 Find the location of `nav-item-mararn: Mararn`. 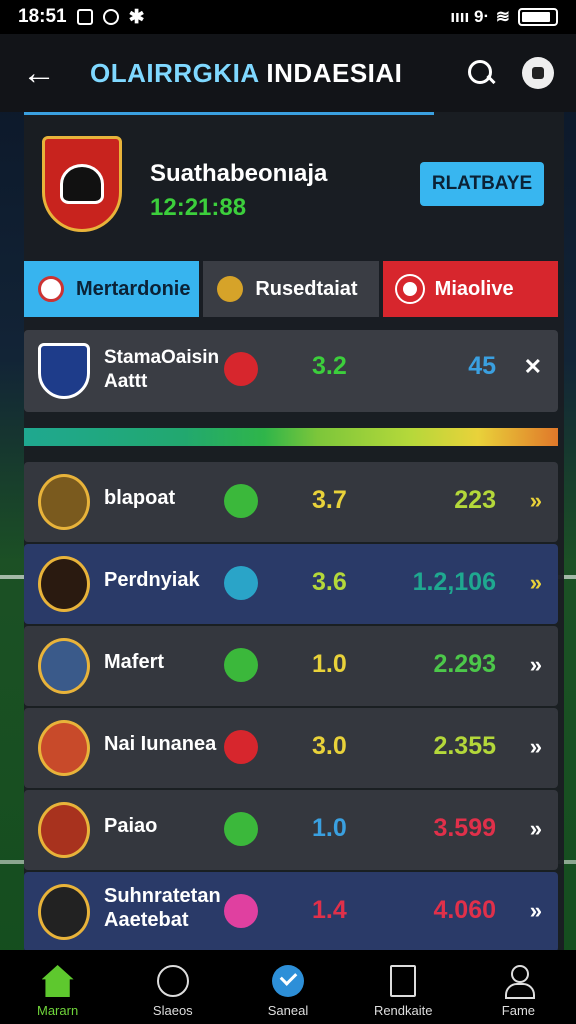

nav-item-mararn: Mararn is located at coordinates (57, 987).